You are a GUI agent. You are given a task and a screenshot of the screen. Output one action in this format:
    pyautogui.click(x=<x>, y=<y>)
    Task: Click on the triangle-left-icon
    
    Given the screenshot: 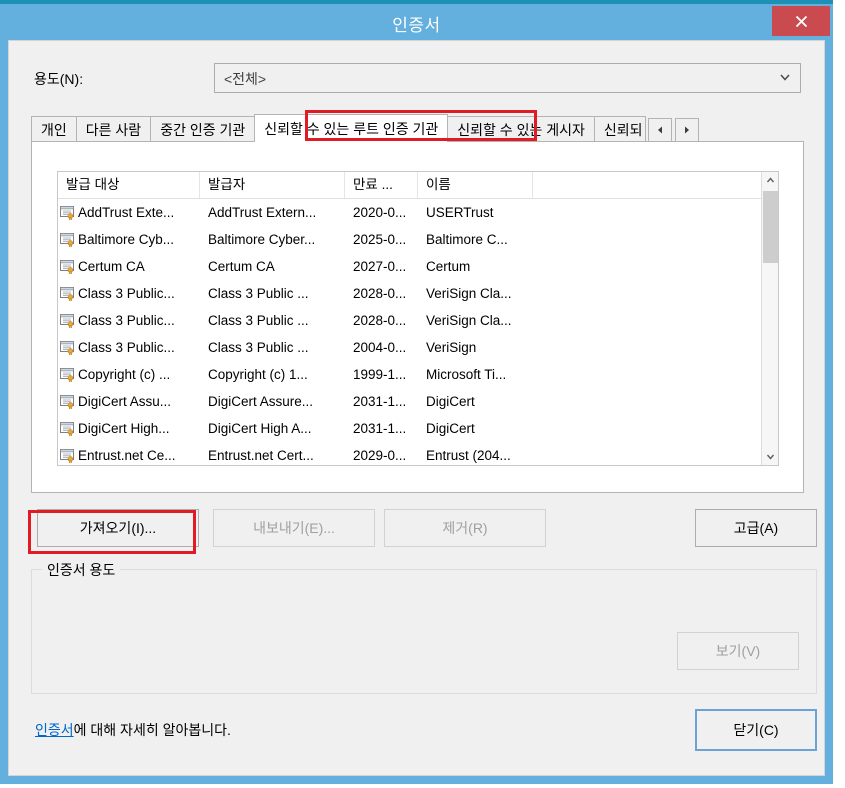 What is the action you would take?
    pyautogui.click(x=659, y=130)
    